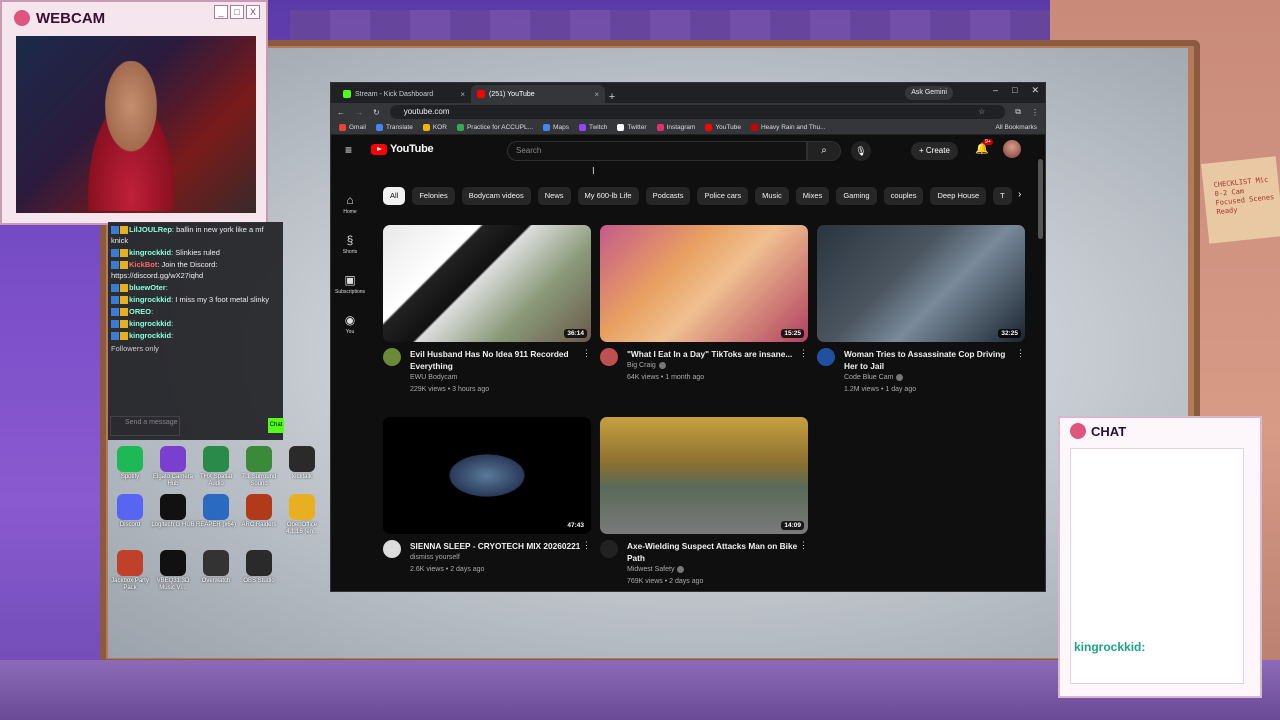  Describe the element at coordinates (554, 196) in the screenshot. I see `filter-chip: News` at that location.